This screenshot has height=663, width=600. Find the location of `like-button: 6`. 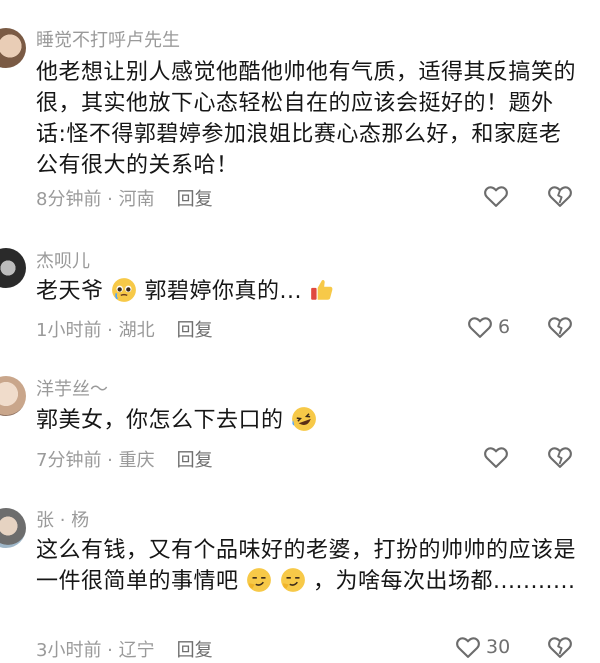

like-button: 6 is located at coordinates (488, 327).